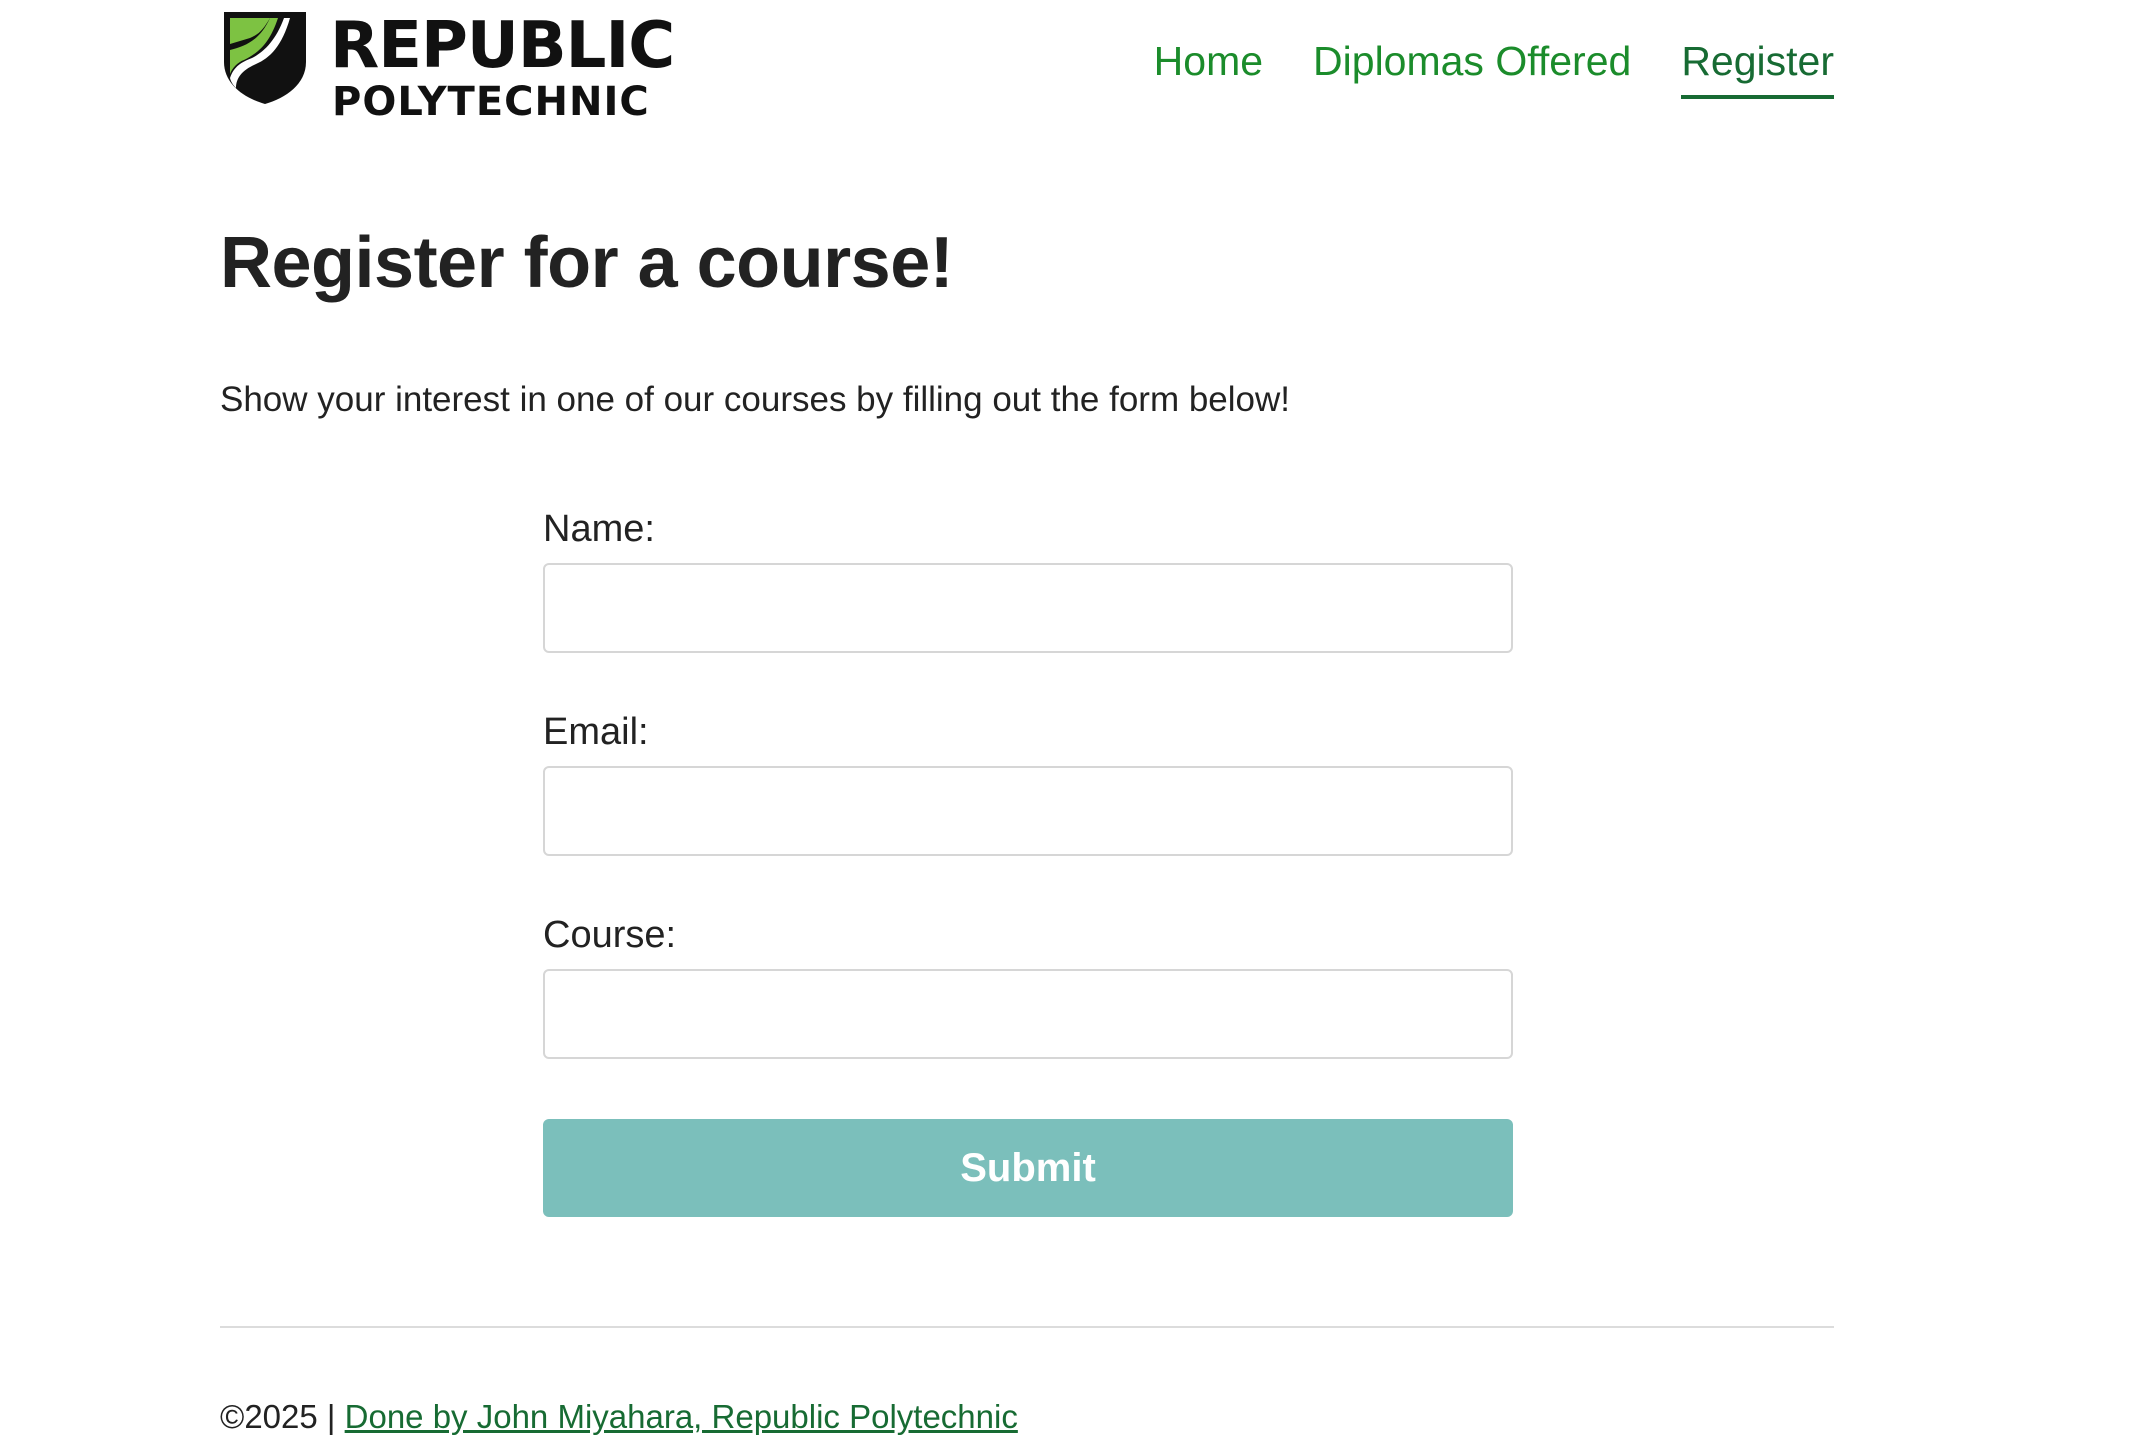  I want to click on logo-wordmark: REPUBLIC POLYTECHNIC, so click(502, 67).